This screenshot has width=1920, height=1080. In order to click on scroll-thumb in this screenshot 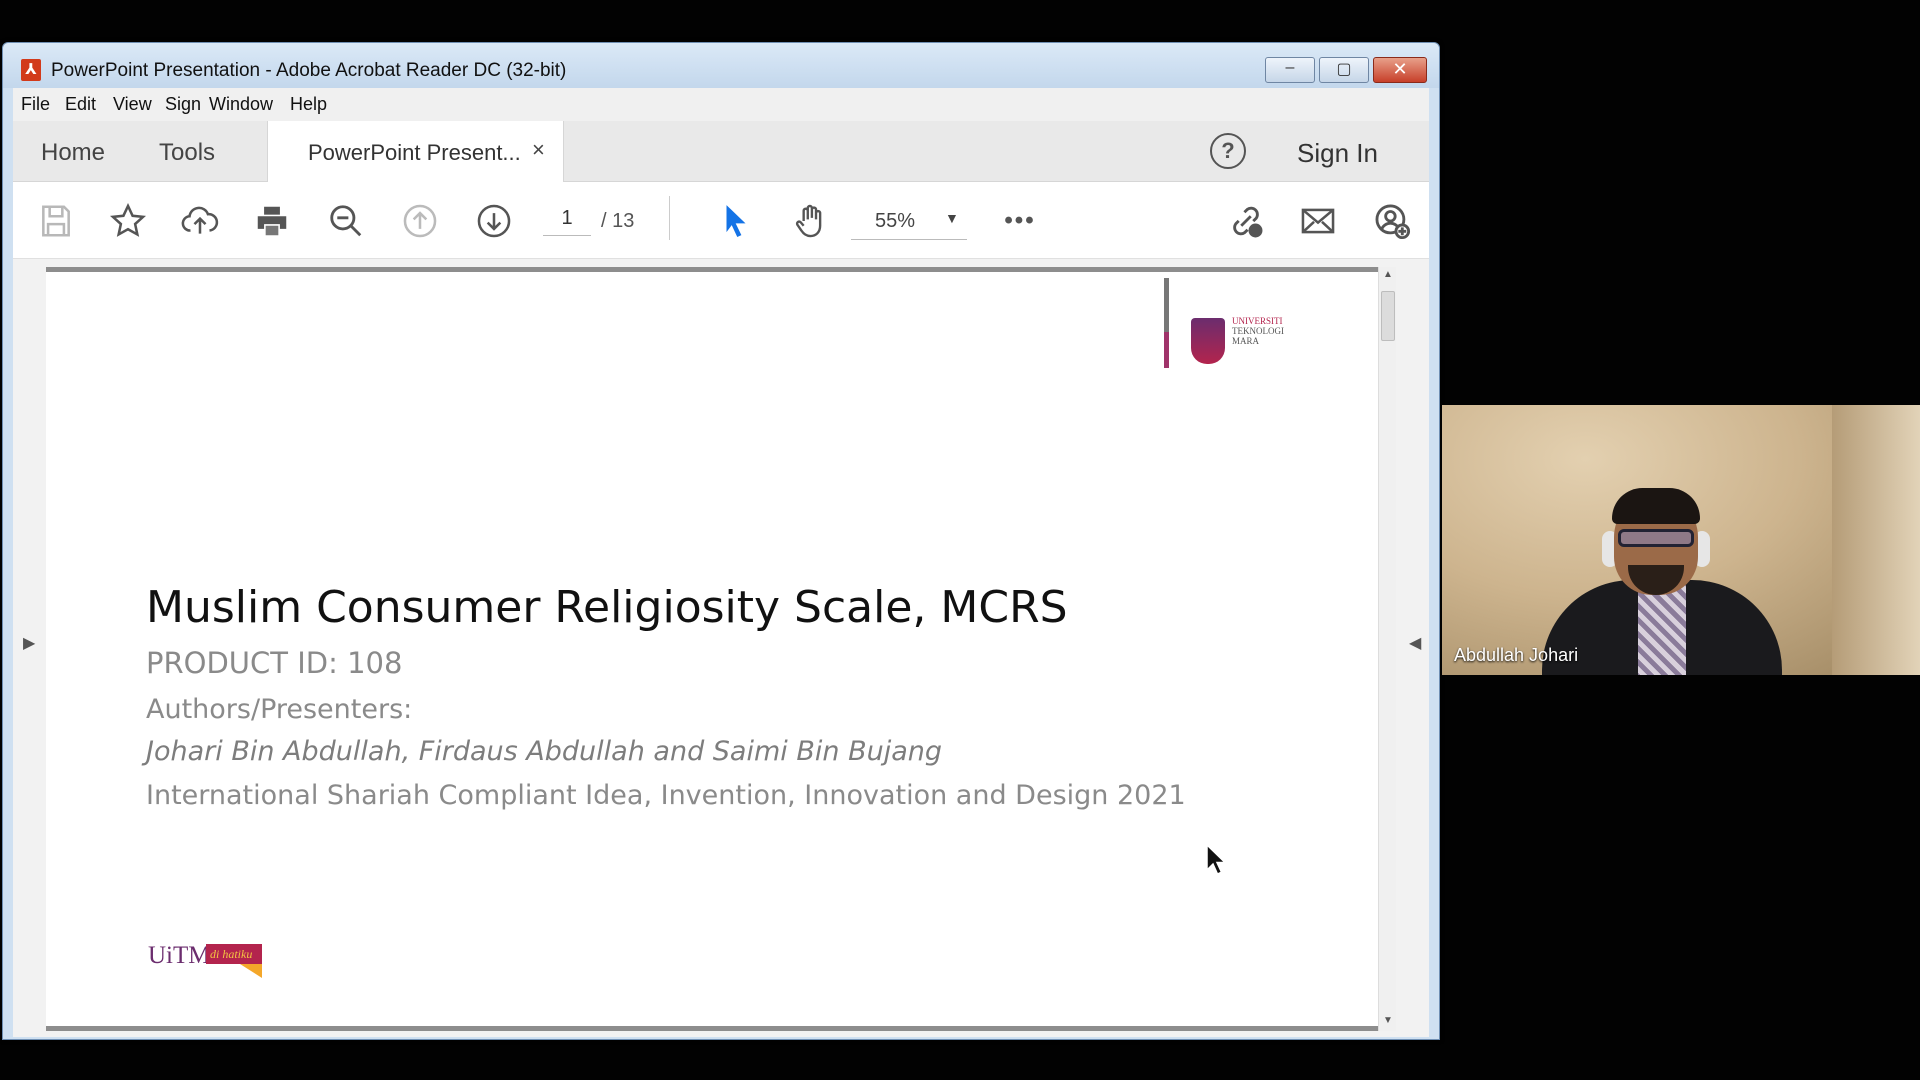, I will do `click(1388, 316)`.